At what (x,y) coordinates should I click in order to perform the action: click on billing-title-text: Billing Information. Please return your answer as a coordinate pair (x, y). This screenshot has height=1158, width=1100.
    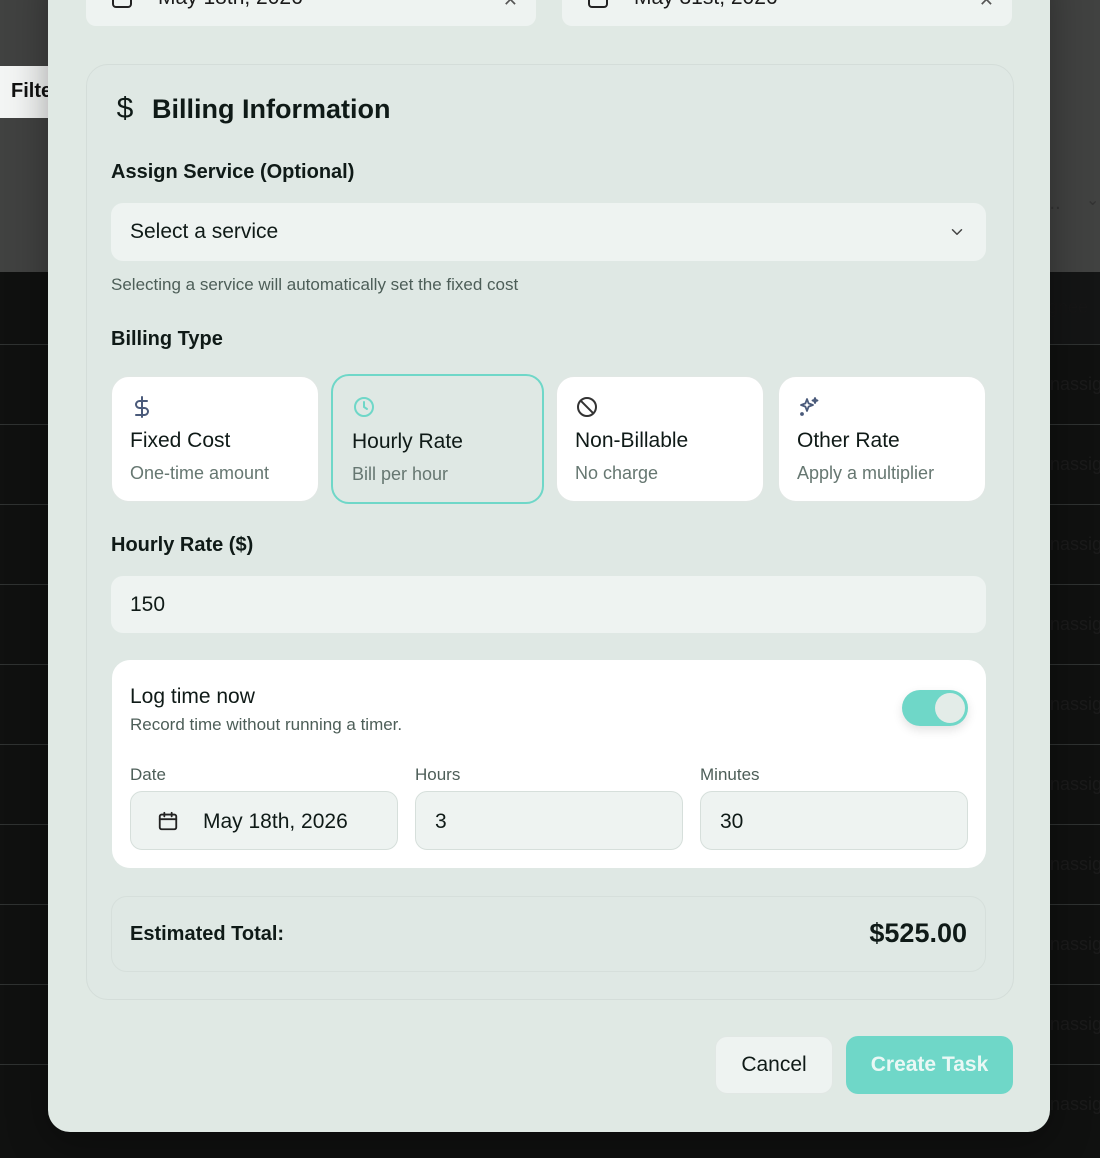
    Looking at the image, I should click on (271, 108).